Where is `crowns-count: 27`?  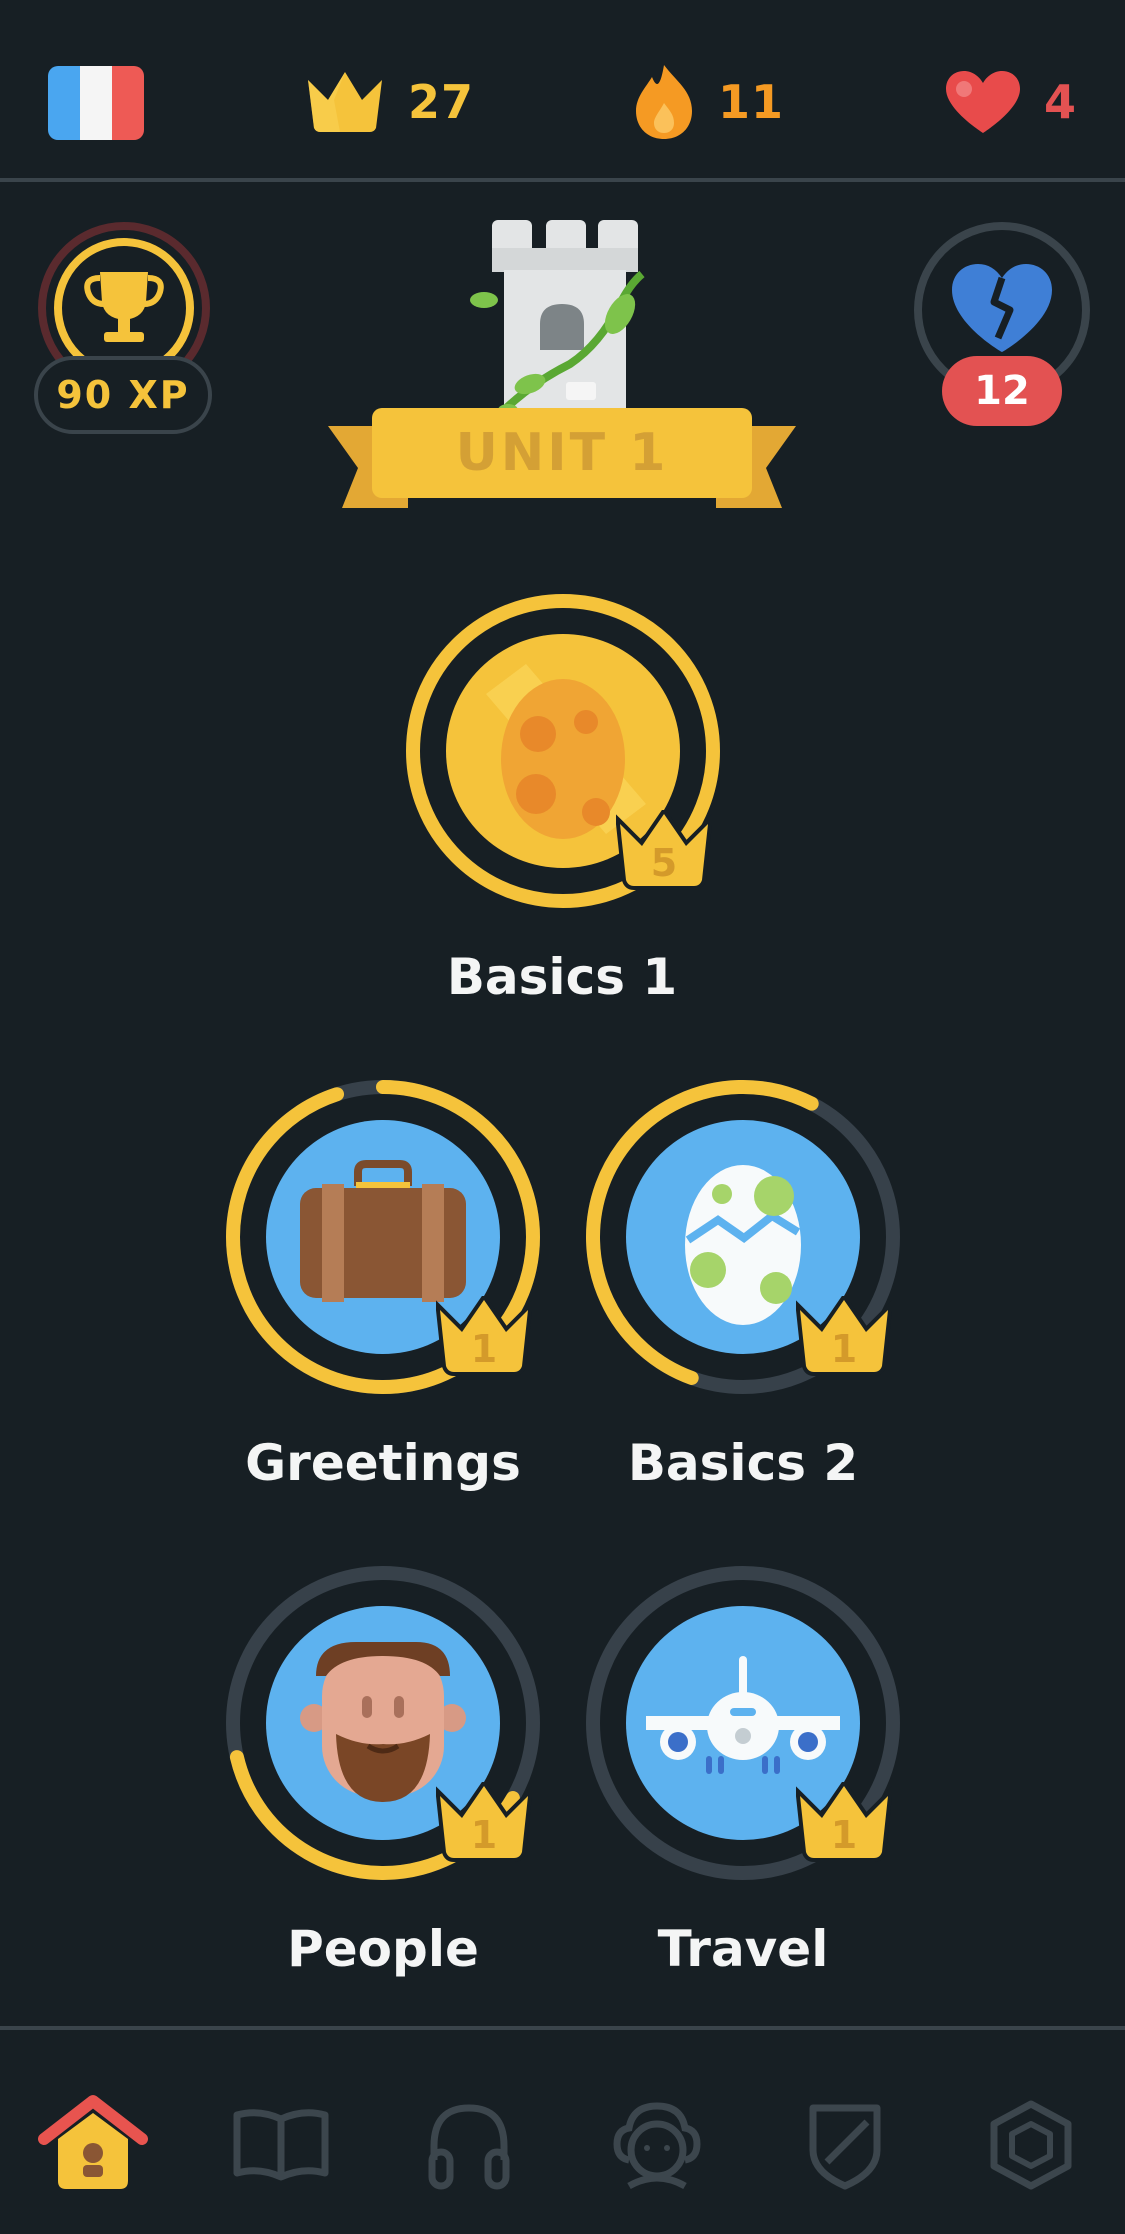 crowns-count: 27 is located at coordinates (441, 102).